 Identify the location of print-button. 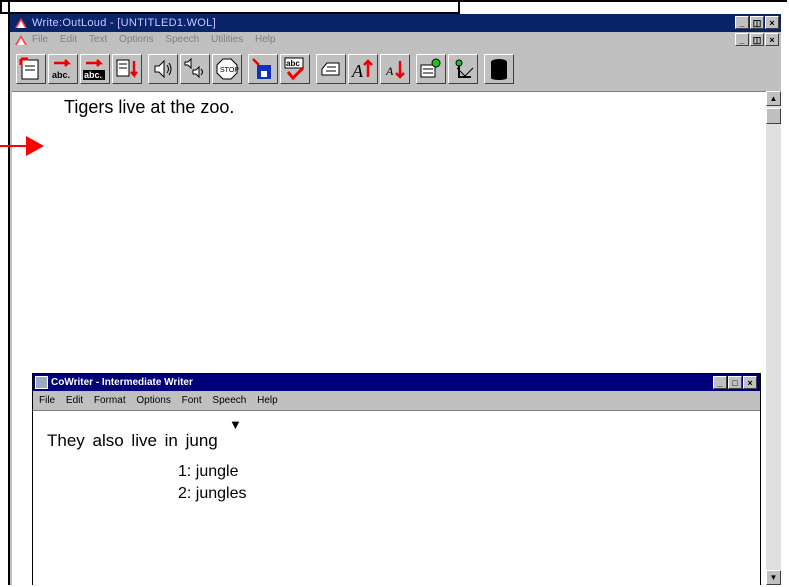
(331, 69).